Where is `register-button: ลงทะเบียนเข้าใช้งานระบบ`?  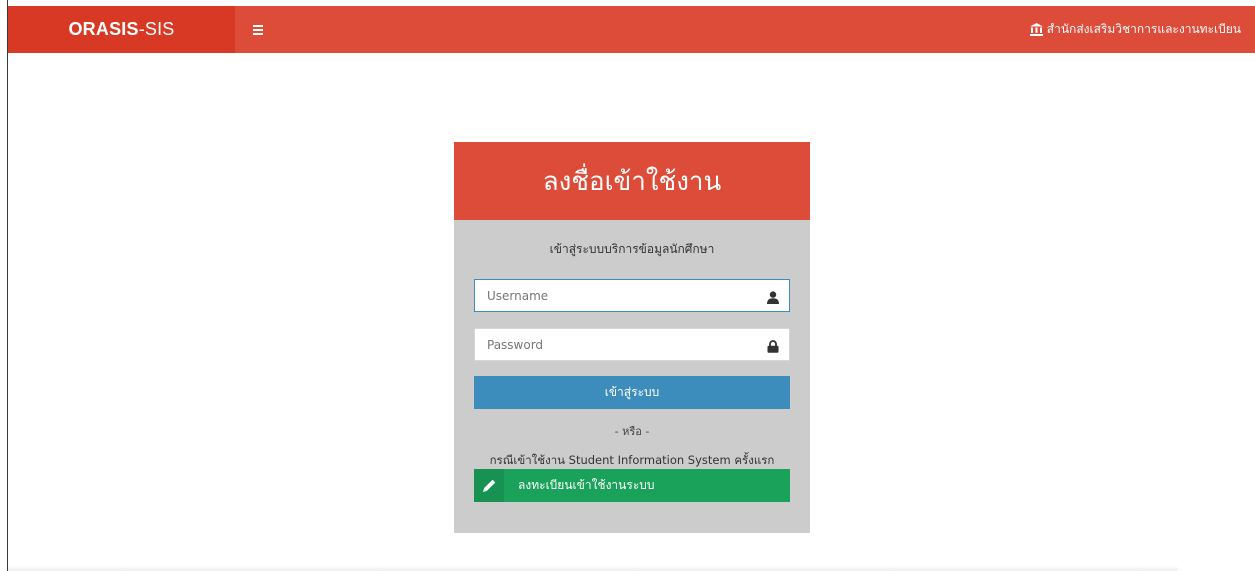
register-button: ลงทะเบียนเข้าใช้งานระบบ is located at coordinates (632, 485).